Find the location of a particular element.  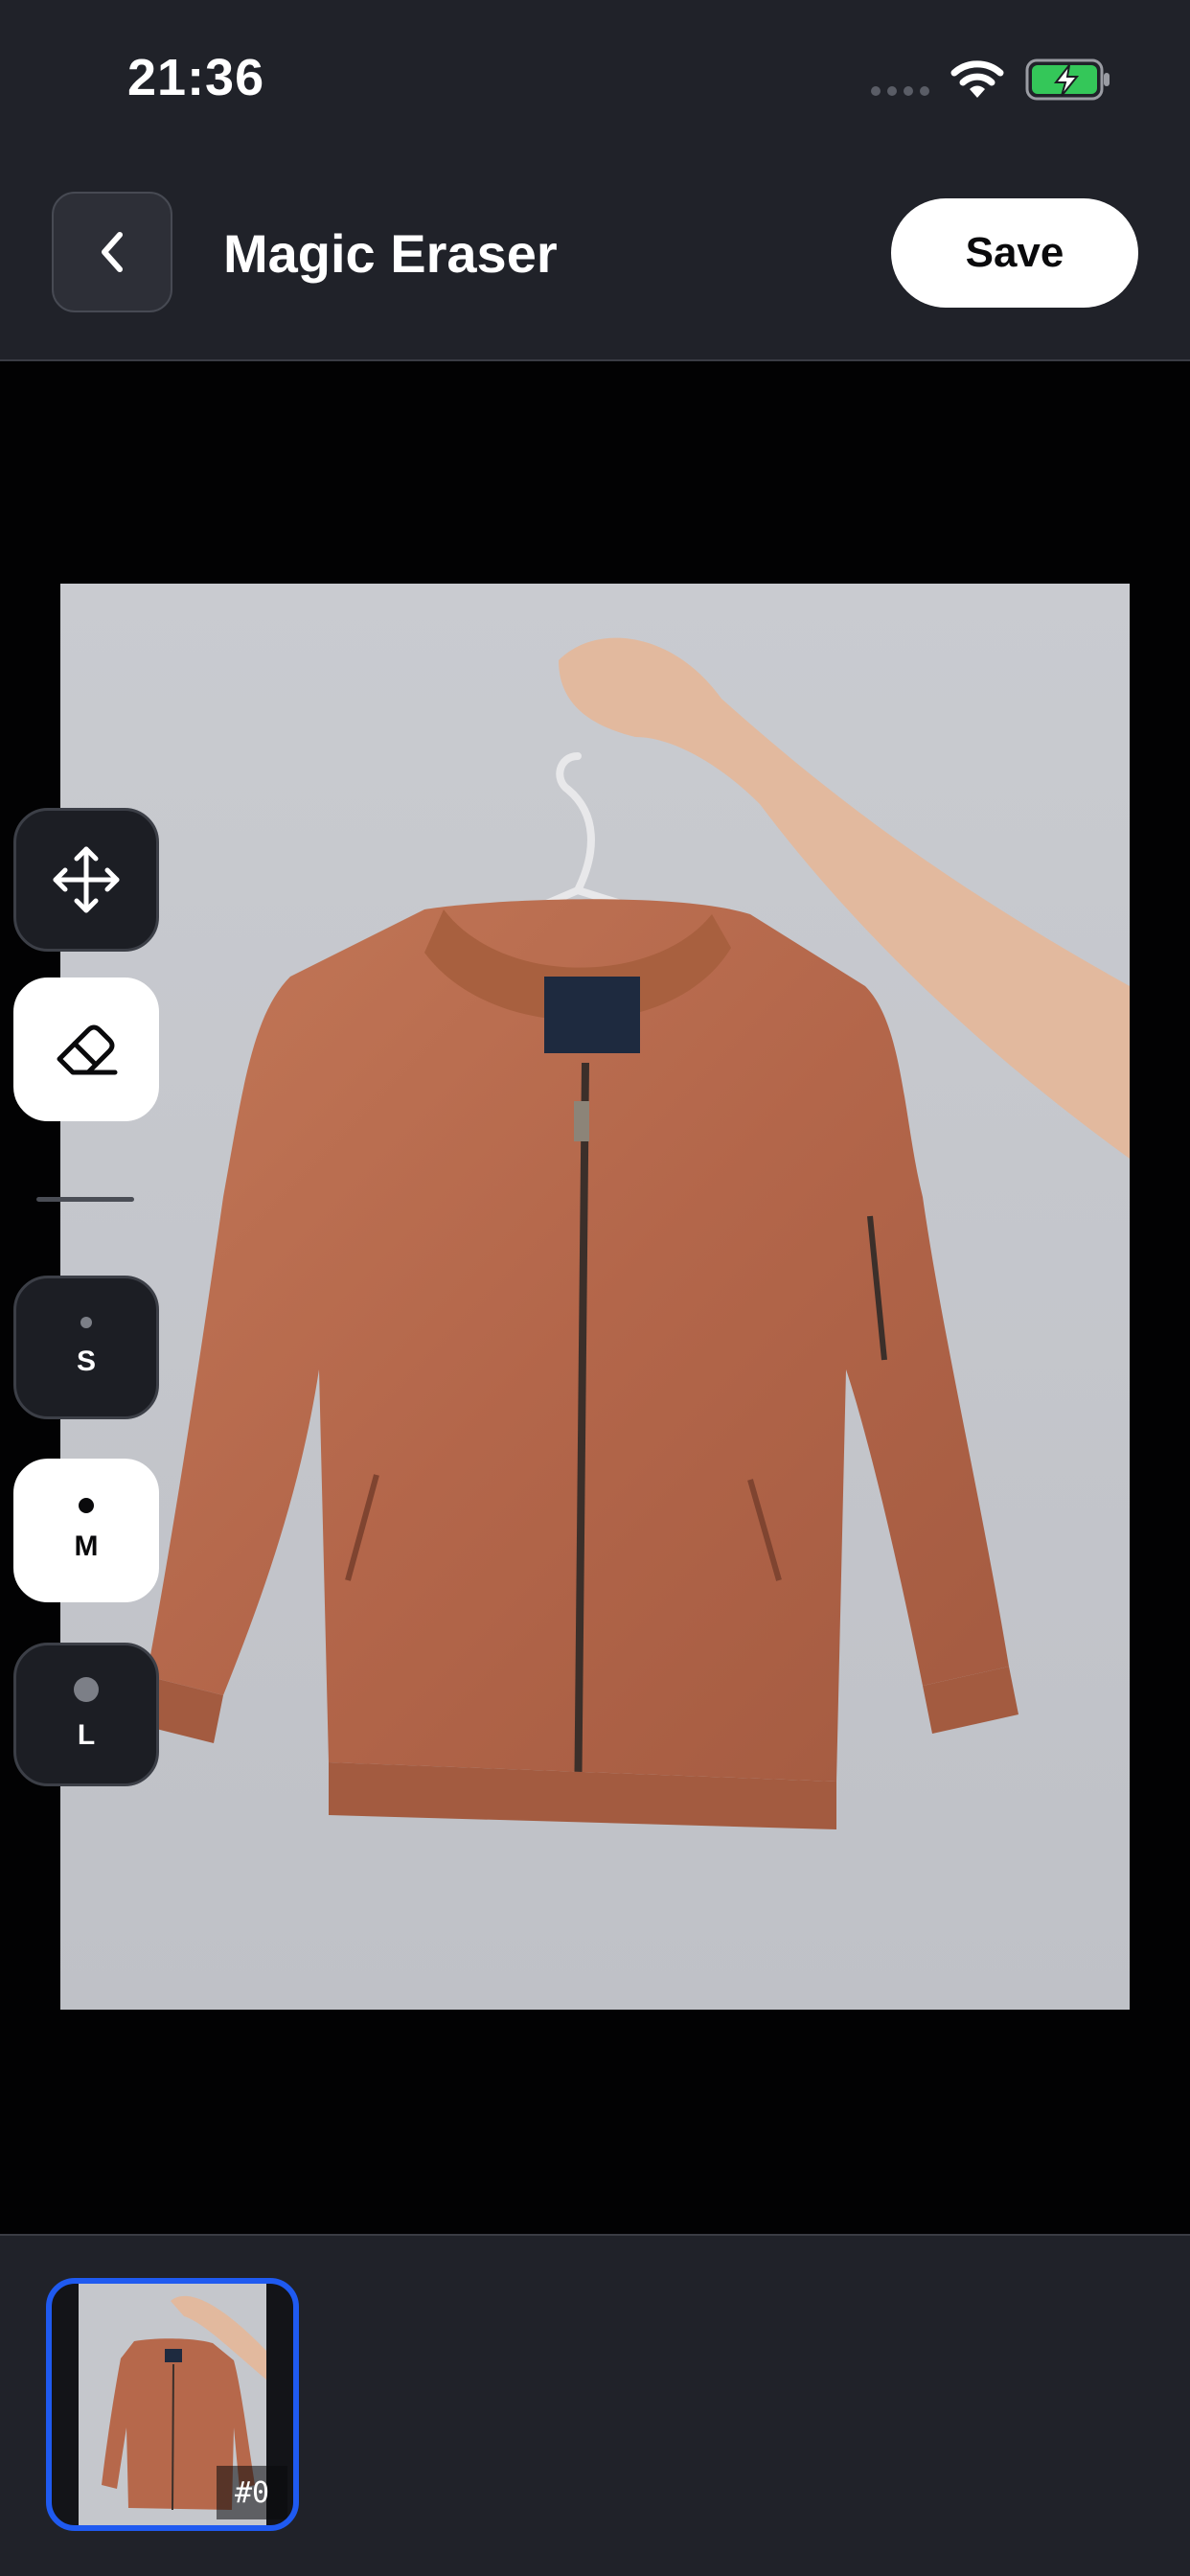

brush-size-label: L is located at coordinates (87, 1735).